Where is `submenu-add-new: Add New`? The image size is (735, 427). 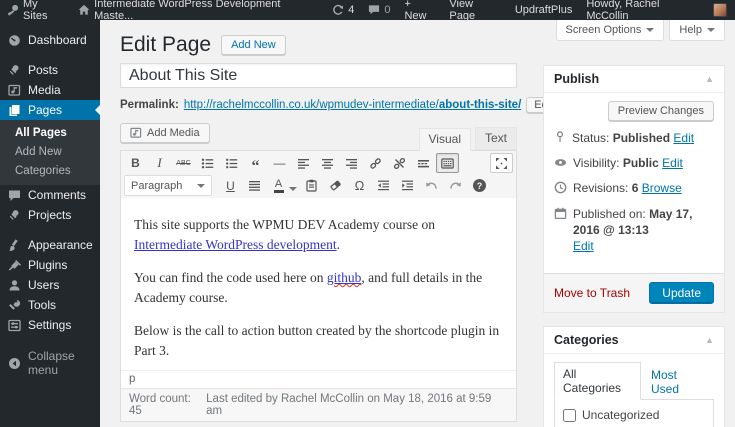 submenu-add-new: Add New is located at coordinates (50, 152).